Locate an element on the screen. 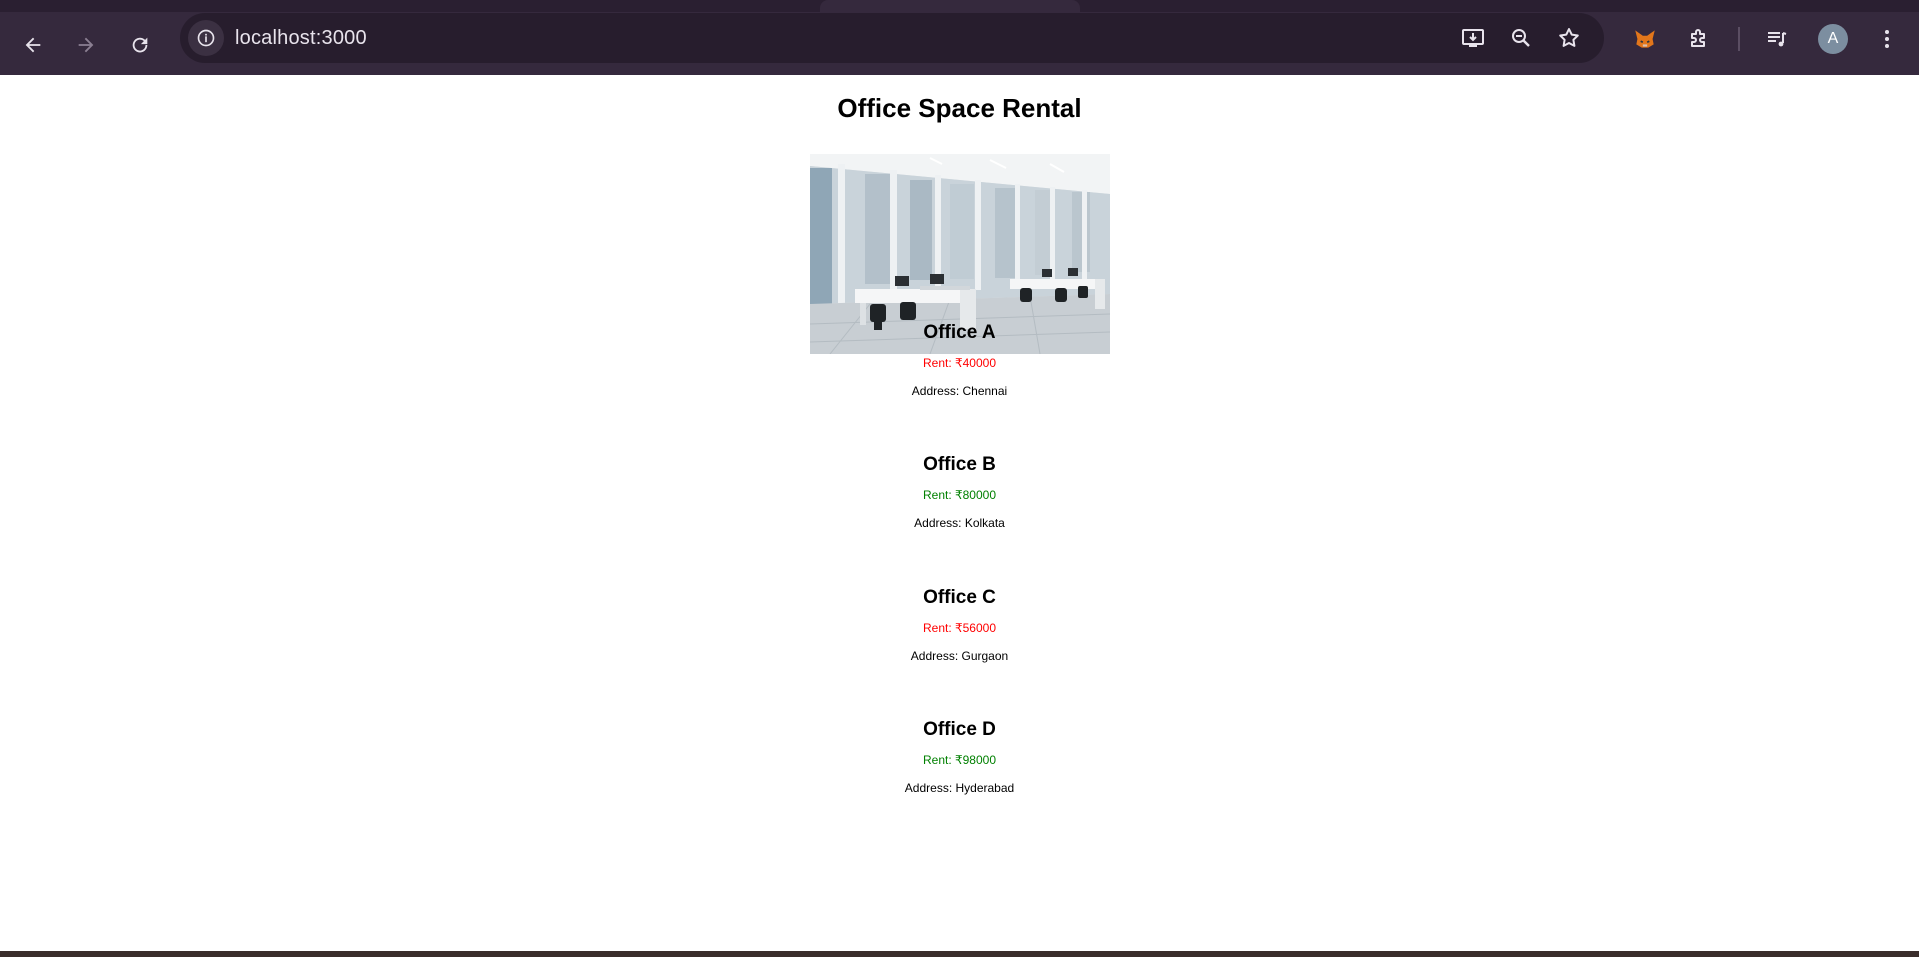 This screenshot has width=1919, height=957. browser-toolbar: localhost:3000 A is located at coordinates (959, 43).